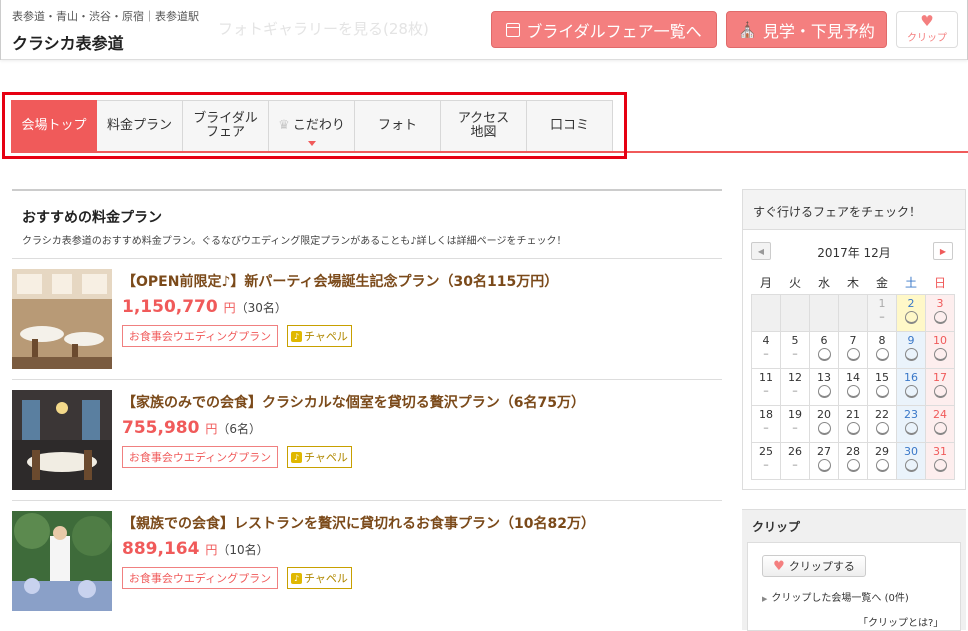 The width and height of the screenshot is (968, 631). I want to click on day-number: 12, so click(795, 377).